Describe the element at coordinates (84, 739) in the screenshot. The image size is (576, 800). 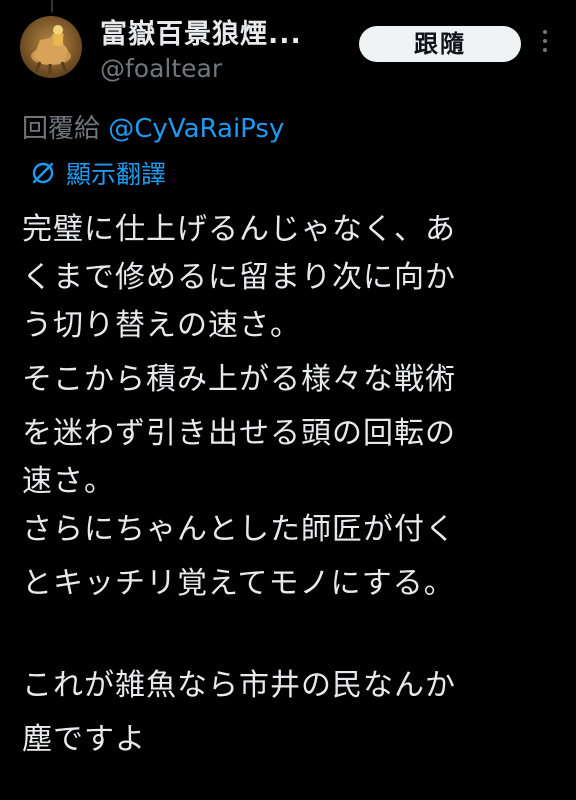
I see `tweet-line: 塵ですよ` at that location.